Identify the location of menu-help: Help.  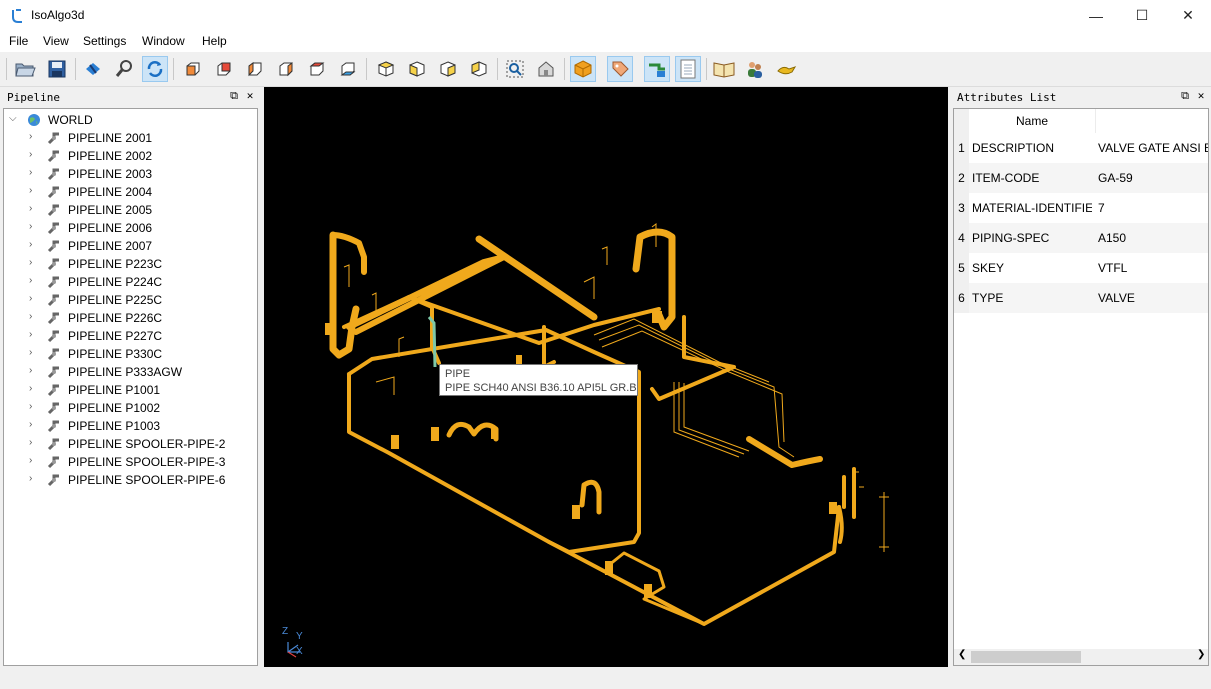
(214, 41).